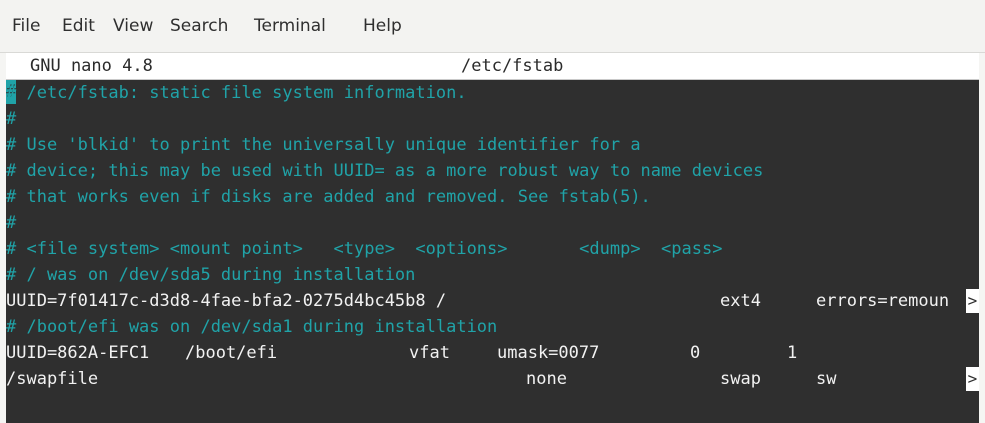 The image size is (985, 423). What do you see at coordinates (695, 353) in the screenshot?
I see `entry-dump: 0` at bounding box center [695, 353].